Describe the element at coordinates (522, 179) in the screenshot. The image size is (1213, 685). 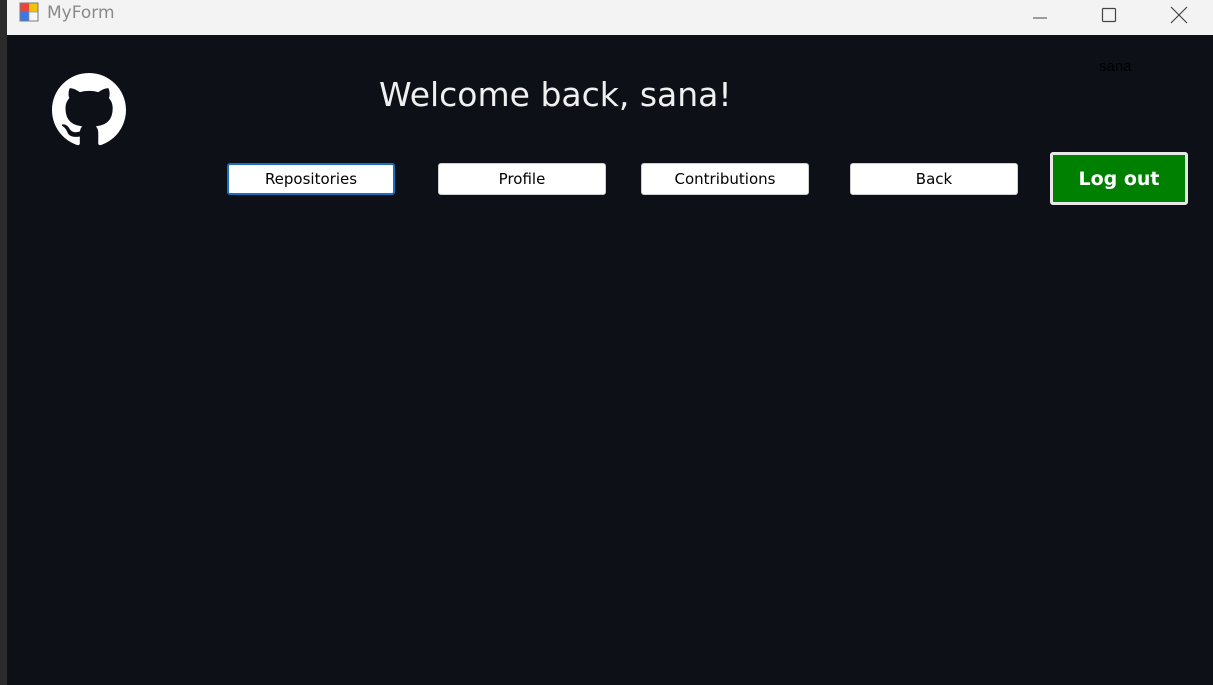
I see `profile-button: Profile` at that location.